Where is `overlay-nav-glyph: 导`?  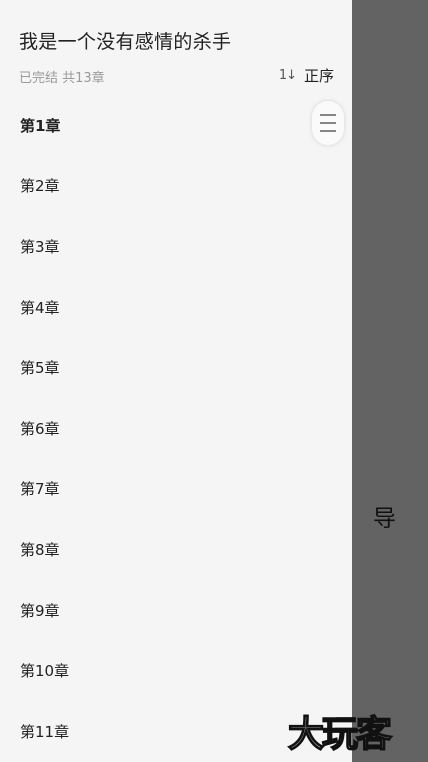 overlay-nav-glyph: 导 is located at coordinates (384, 519).